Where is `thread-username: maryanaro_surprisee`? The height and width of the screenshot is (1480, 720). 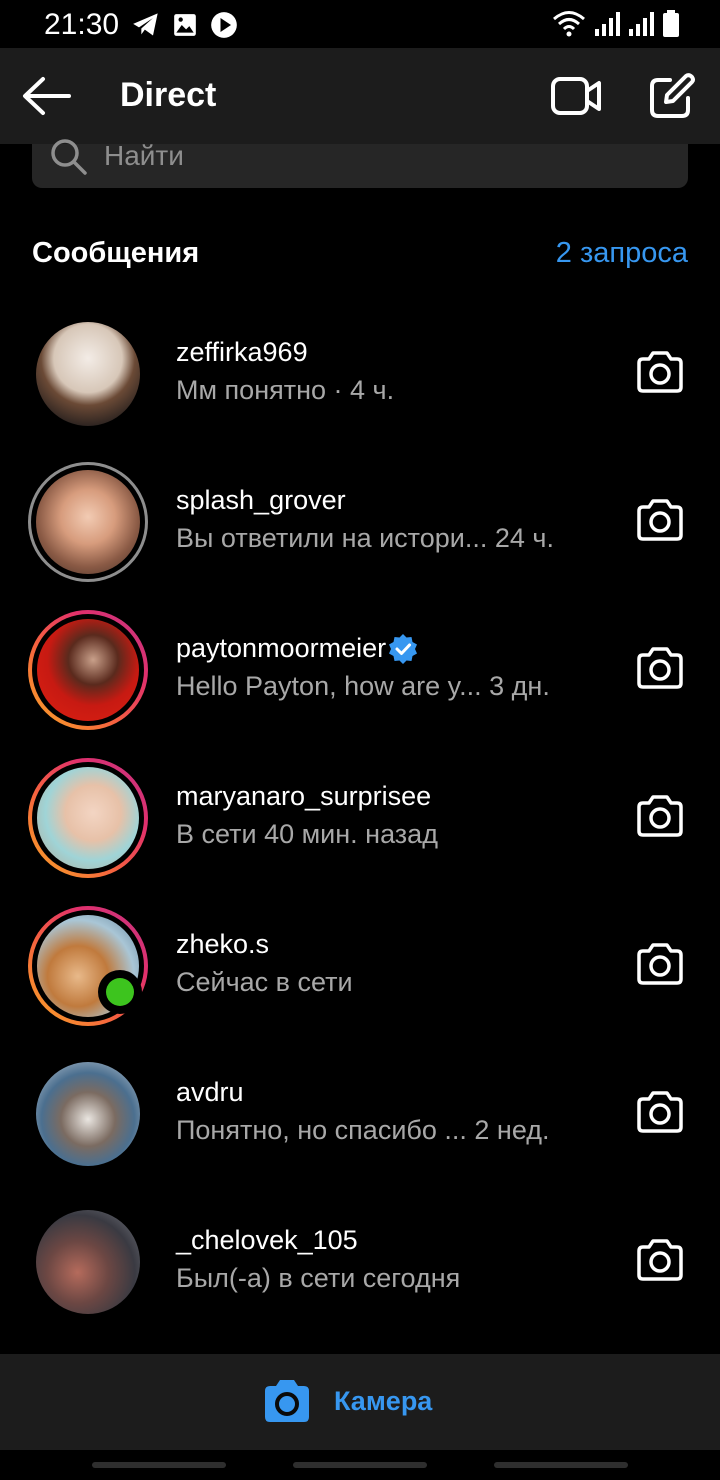 thread-username: maryanaro_surprisee is located at coordinates (304, 796).